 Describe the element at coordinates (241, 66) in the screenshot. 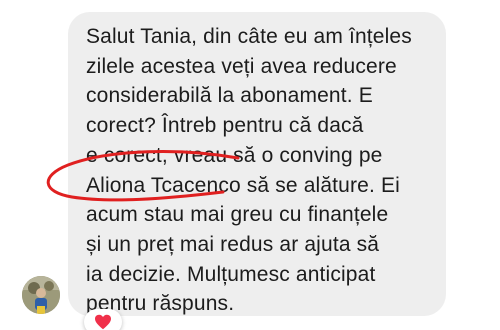

I see `message-line: zilele acestea veți avea reducere` at that location.